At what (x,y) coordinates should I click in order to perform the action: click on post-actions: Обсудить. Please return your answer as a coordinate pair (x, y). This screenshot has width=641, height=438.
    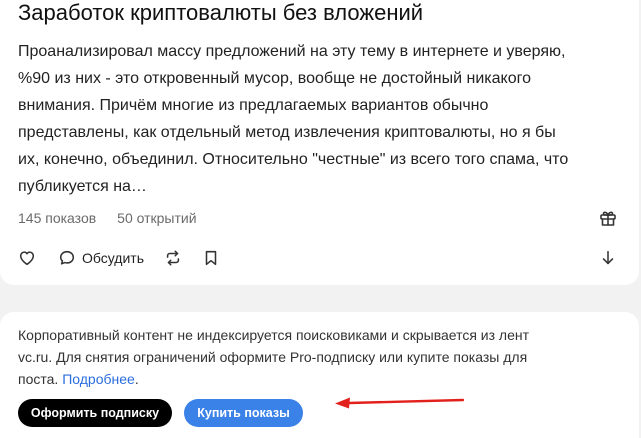
    Looking at the image, I should click on (119, 258).